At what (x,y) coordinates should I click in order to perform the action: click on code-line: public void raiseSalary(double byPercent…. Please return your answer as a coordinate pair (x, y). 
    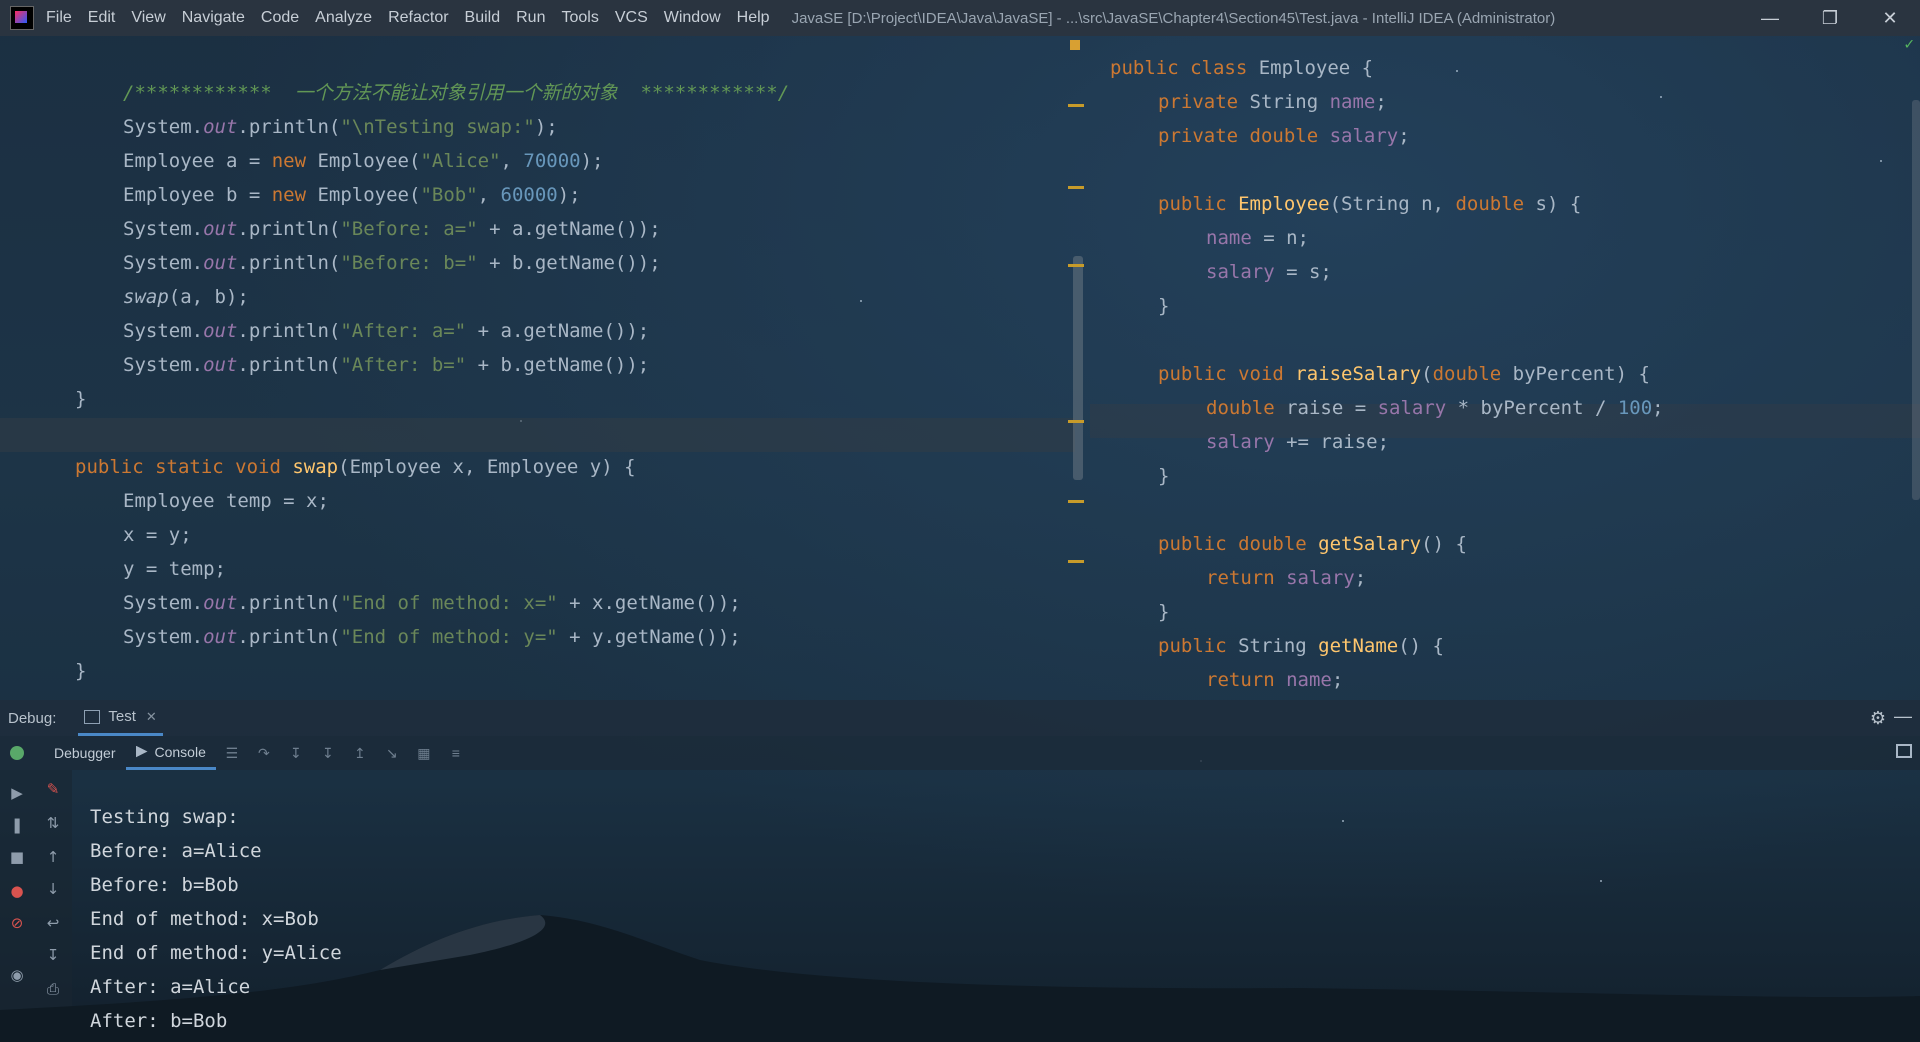
    Looking at the image, I should click on (1404, 374).